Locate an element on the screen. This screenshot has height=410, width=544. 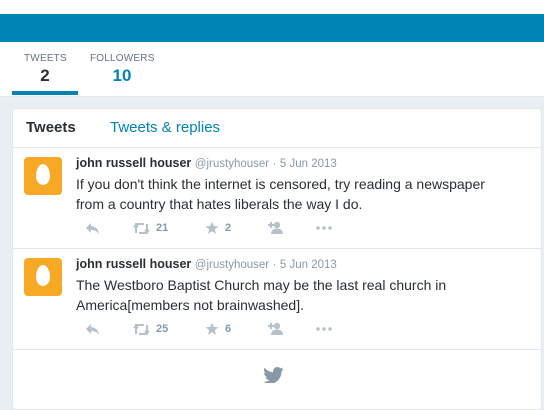
favorite-count: 6 is located at coordinates (228, 329).